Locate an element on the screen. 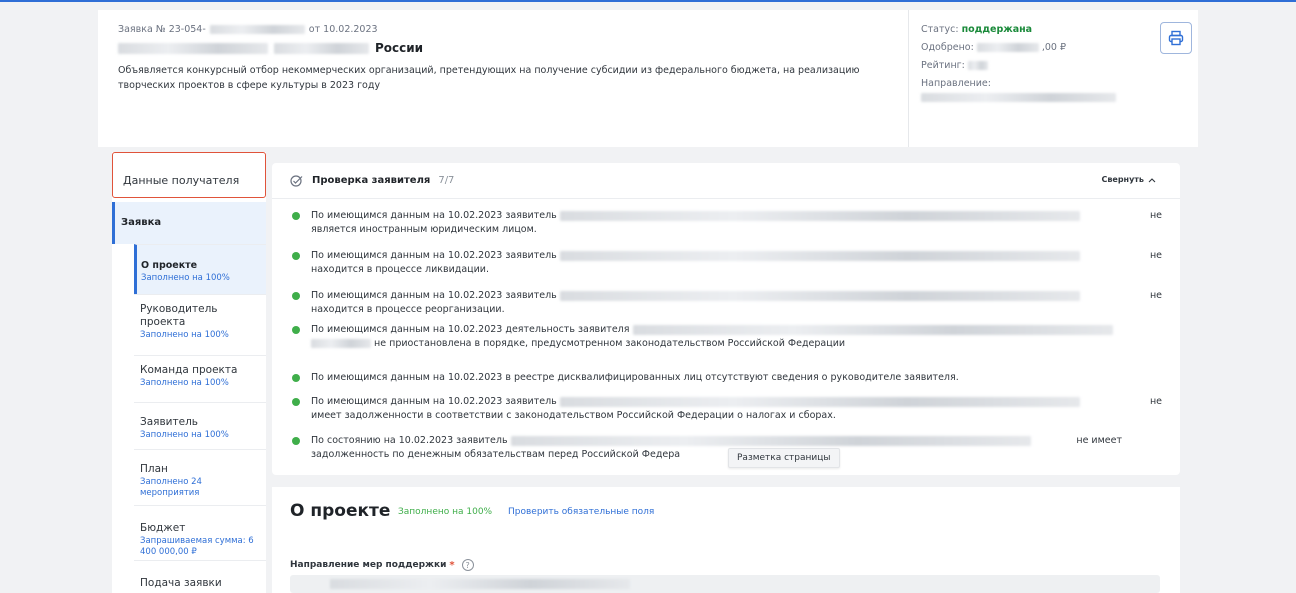 The image size is (1296, 593). sidebar-item-applicant: Заявитель Заполнено на 100% is located at coordinates (200, 425).